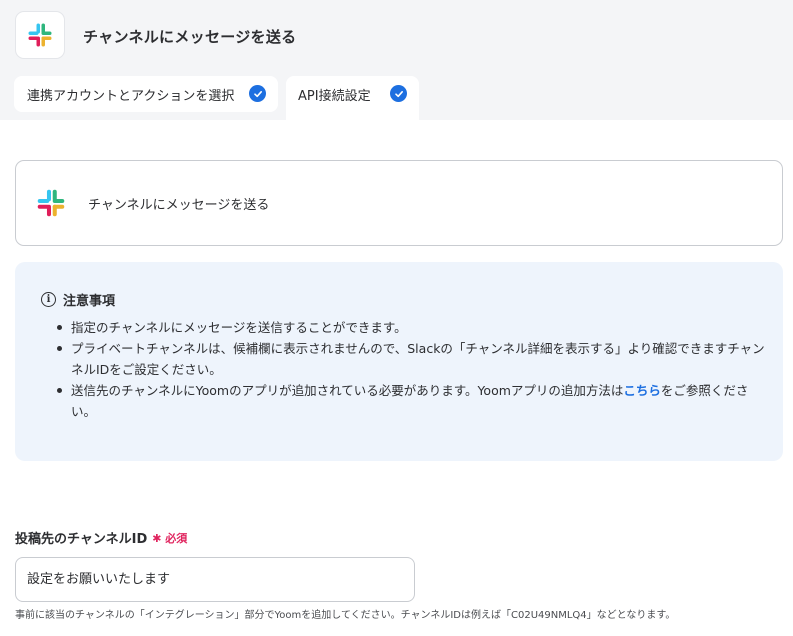  I want to click on required-text: 必須, so click(176, 538).